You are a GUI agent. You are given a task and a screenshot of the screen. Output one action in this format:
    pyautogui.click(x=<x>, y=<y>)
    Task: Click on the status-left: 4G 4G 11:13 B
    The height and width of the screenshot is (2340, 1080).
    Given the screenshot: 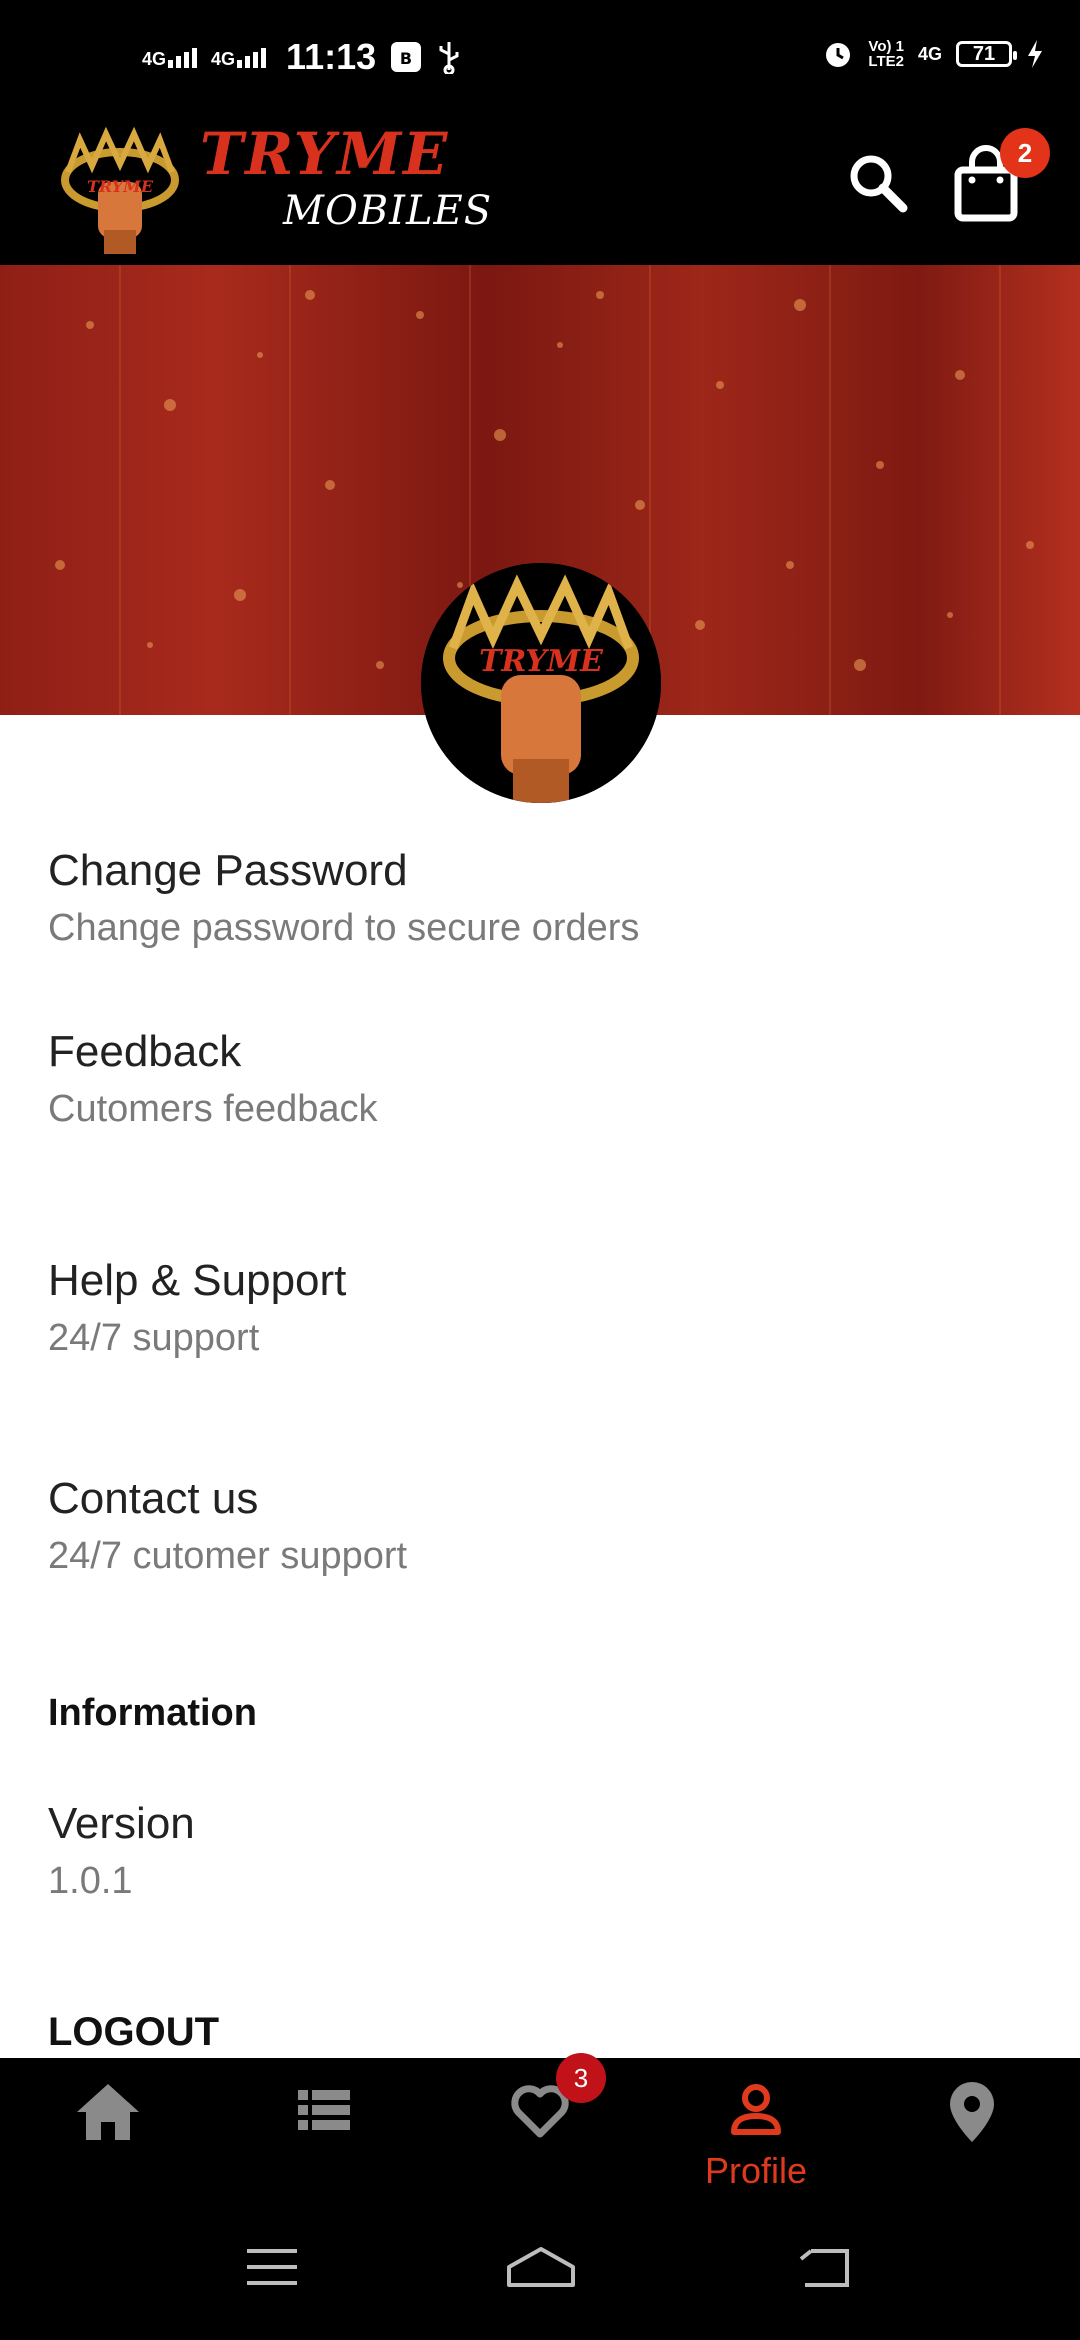 What is the action you would take?
    pyautogui.click(x=302, y=57)
    